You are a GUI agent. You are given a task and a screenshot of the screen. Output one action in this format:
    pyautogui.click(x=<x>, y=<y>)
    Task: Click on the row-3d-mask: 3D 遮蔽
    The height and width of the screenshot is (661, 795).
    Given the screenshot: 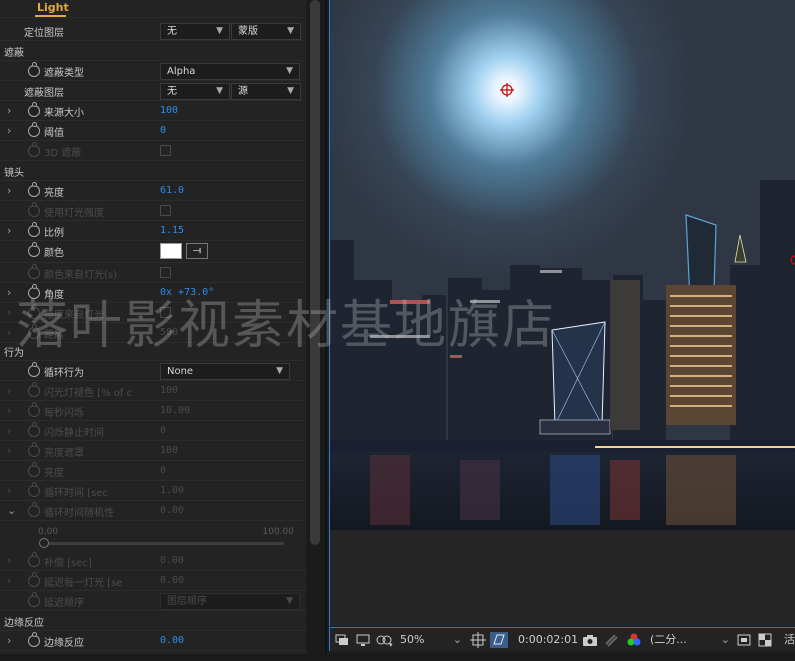 What is the action you would take?
    pyautogui.click(x=153, y=151)
    